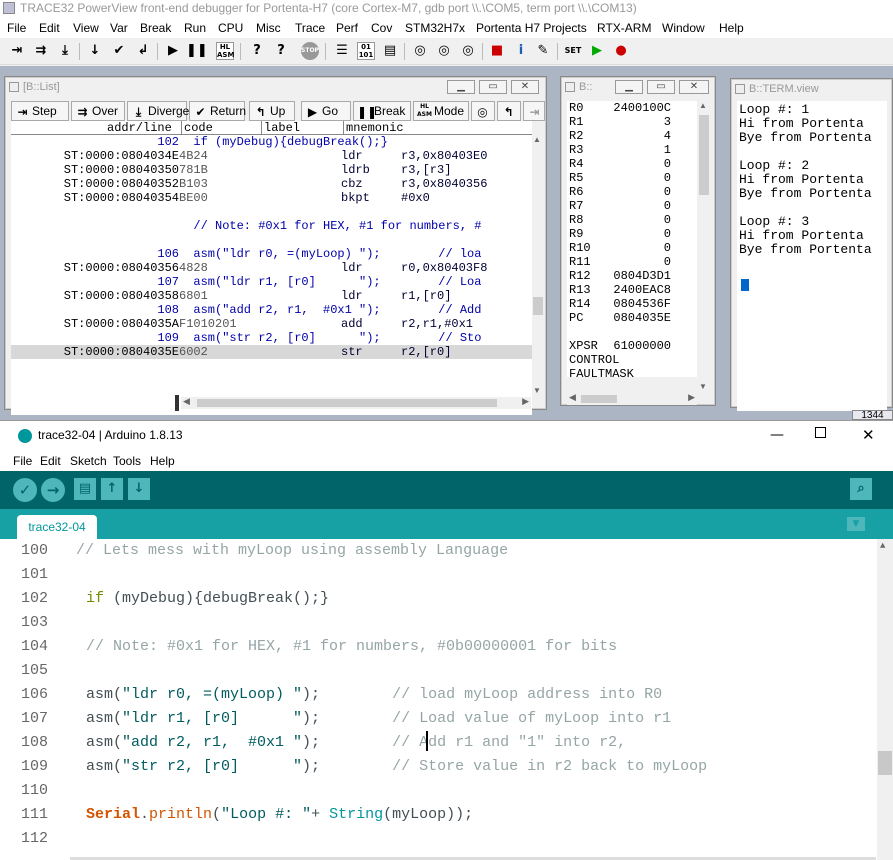 This screenshot has width=893, height=860. Describe the element at coordinates (497, 51) in the screenshot. I see `cube-icon: ■` at that location.